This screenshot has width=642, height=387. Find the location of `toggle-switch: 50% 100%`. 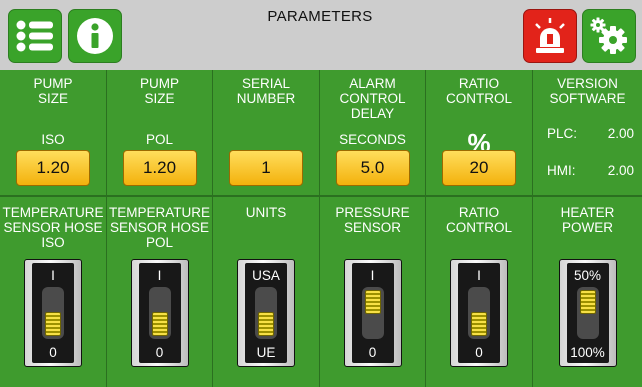

toggle-switch: 50% 100% is located at coordinates (587, 313).